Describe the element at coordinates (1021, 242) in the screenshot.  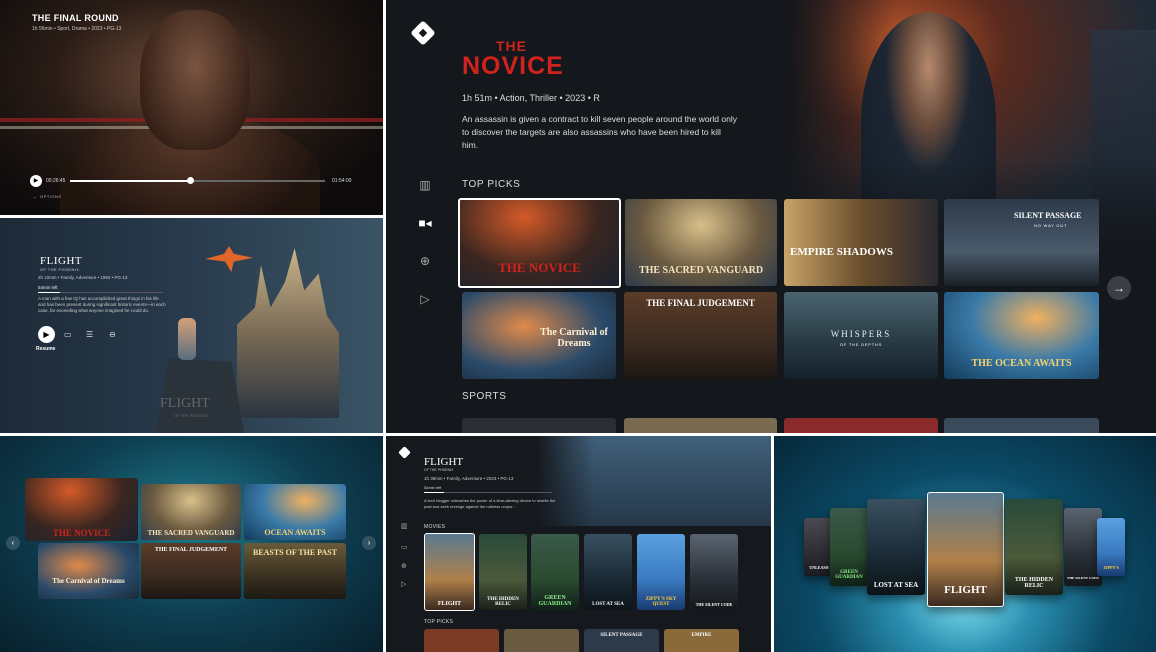
I see `movie-card: SILENT PASSAGE NO WAY OUT` at that location.